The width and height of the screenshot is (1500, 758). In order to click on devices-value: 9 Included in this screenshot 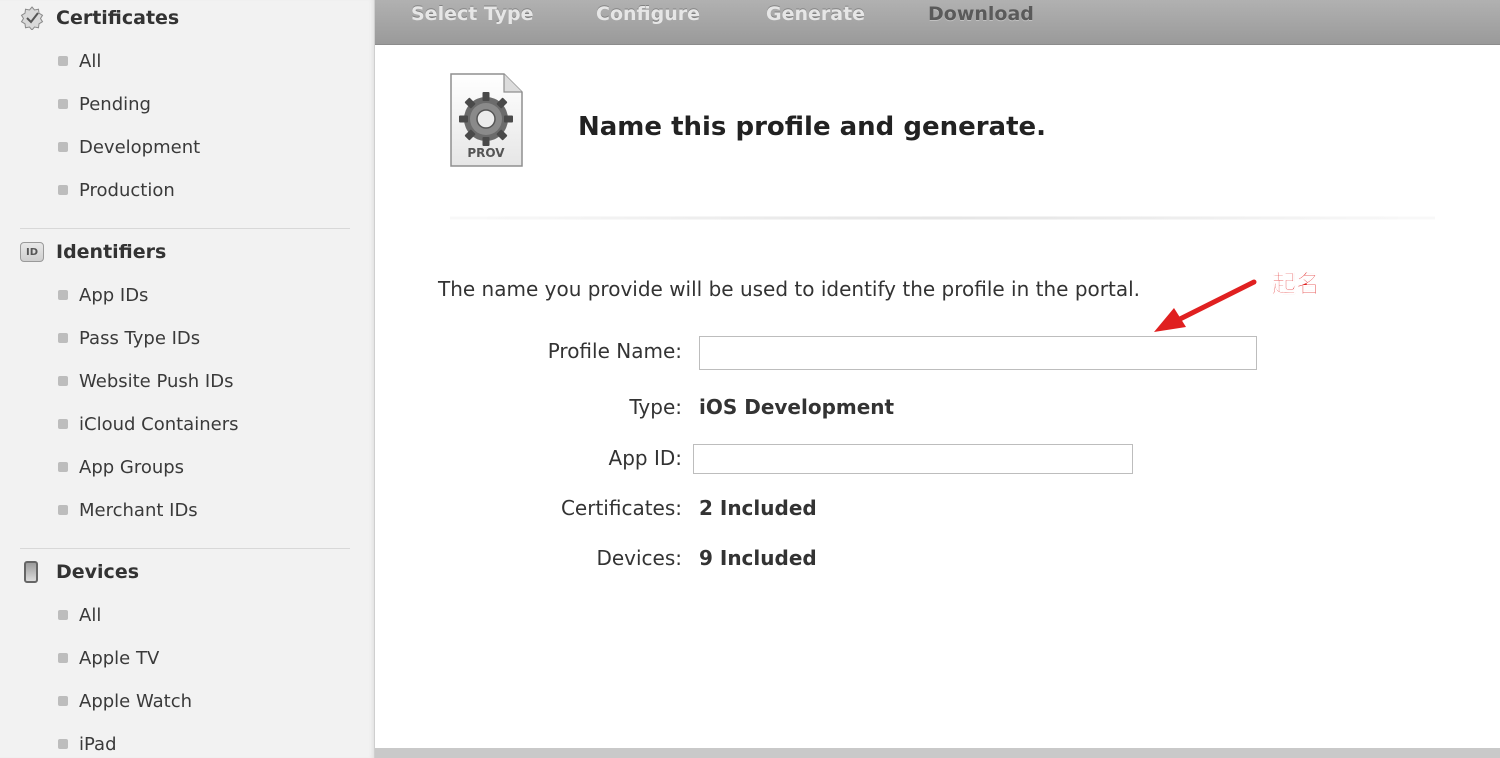, I will do `click(758, 558)`.